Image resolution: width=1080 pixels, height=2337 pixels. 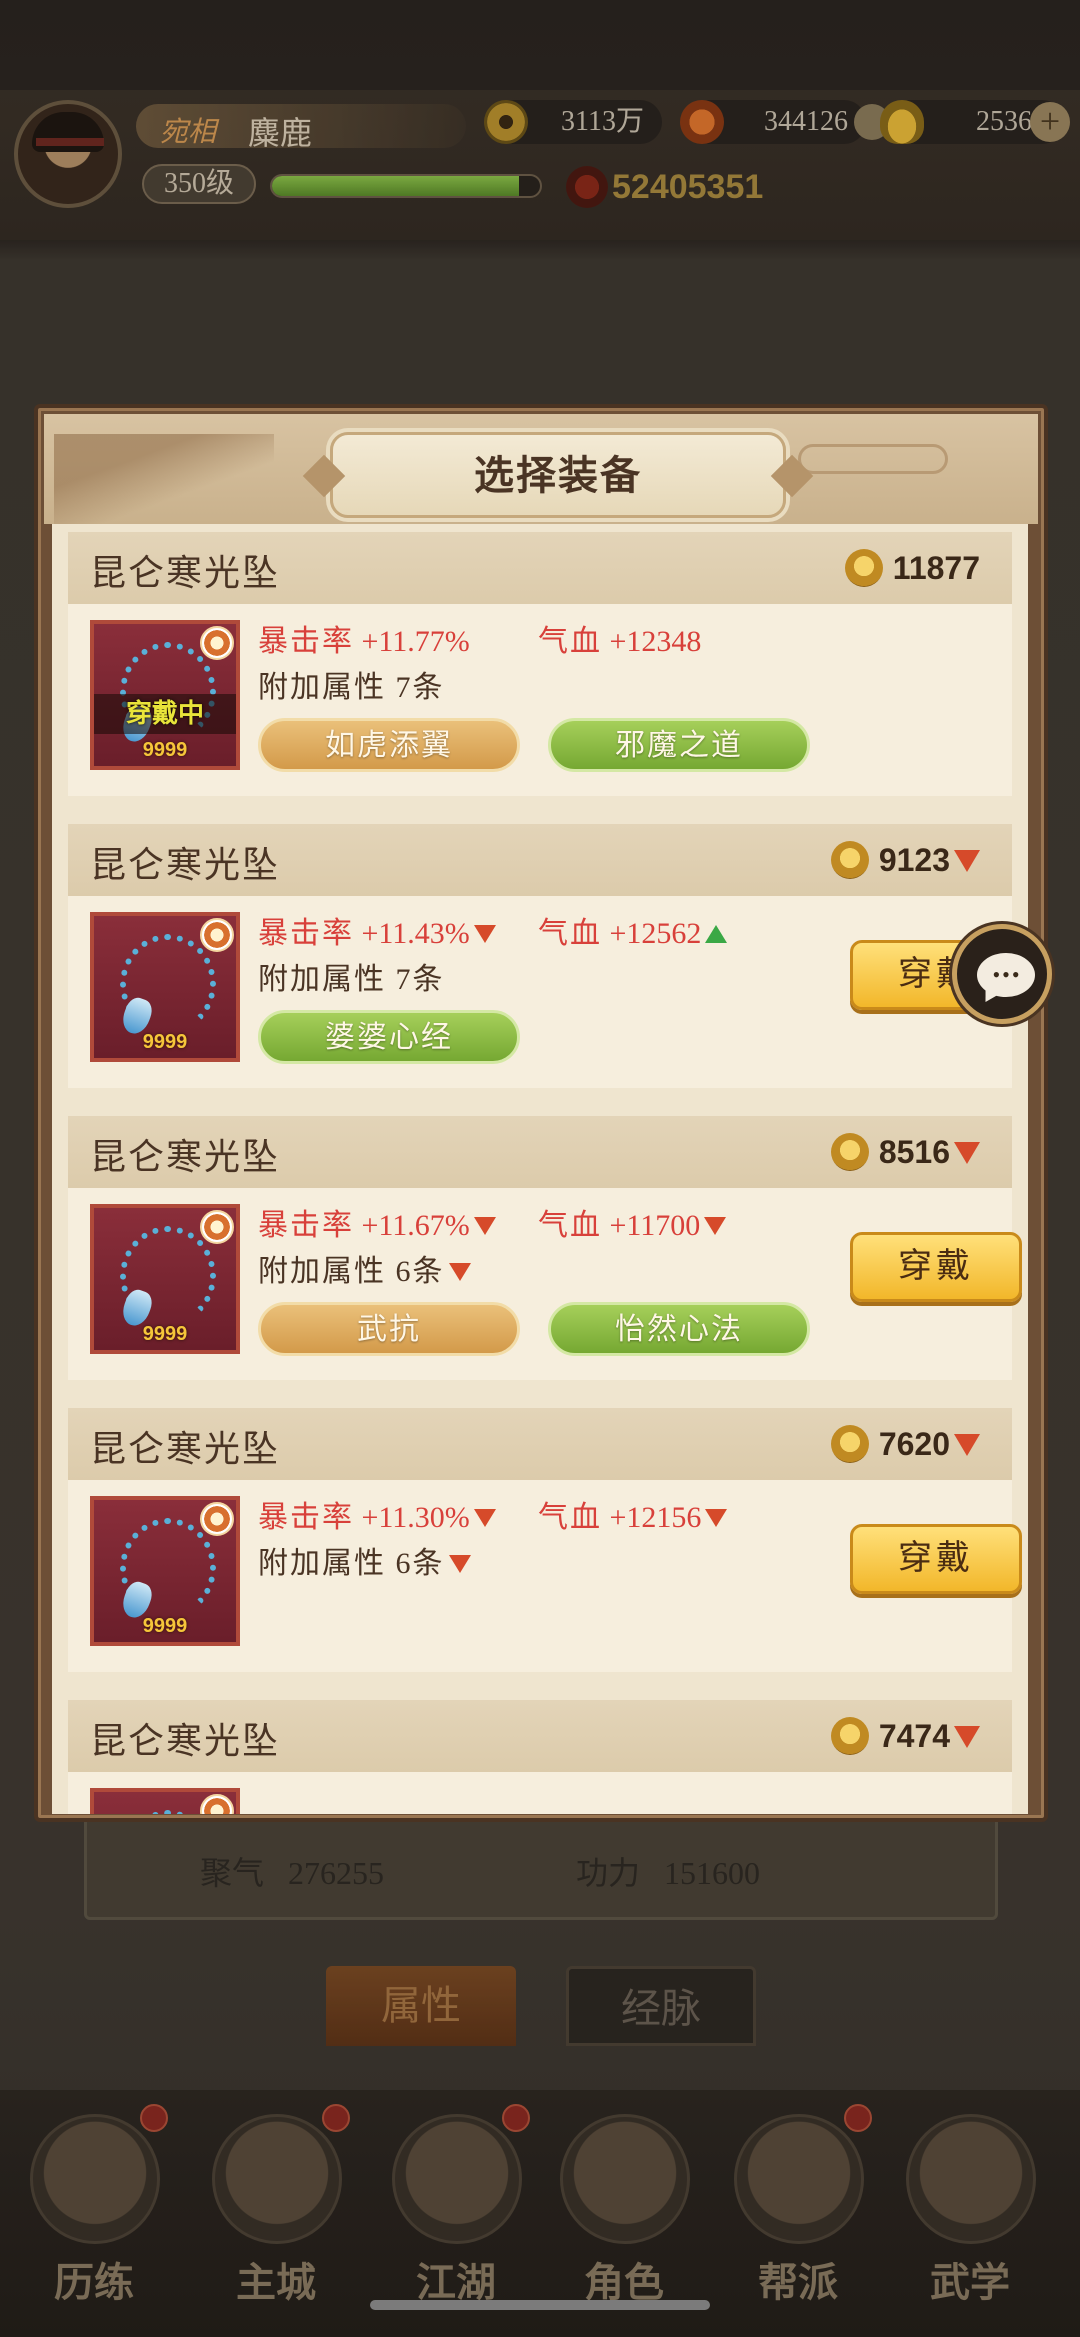 What do you see at coordinates (540, 1736) in the screenshot?
I see `equipment-card-header: 昆仑寒光坠 7474` at bounding box center [540, 1736].